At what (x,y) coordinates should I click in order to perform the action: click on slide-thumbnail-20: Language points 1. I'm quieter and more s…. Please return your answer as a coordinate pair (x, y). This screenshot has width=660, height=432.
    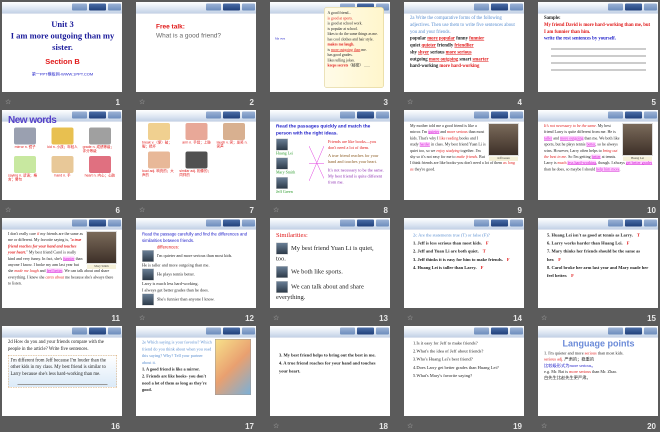
    Looking at the image, I should click on (598, 371).